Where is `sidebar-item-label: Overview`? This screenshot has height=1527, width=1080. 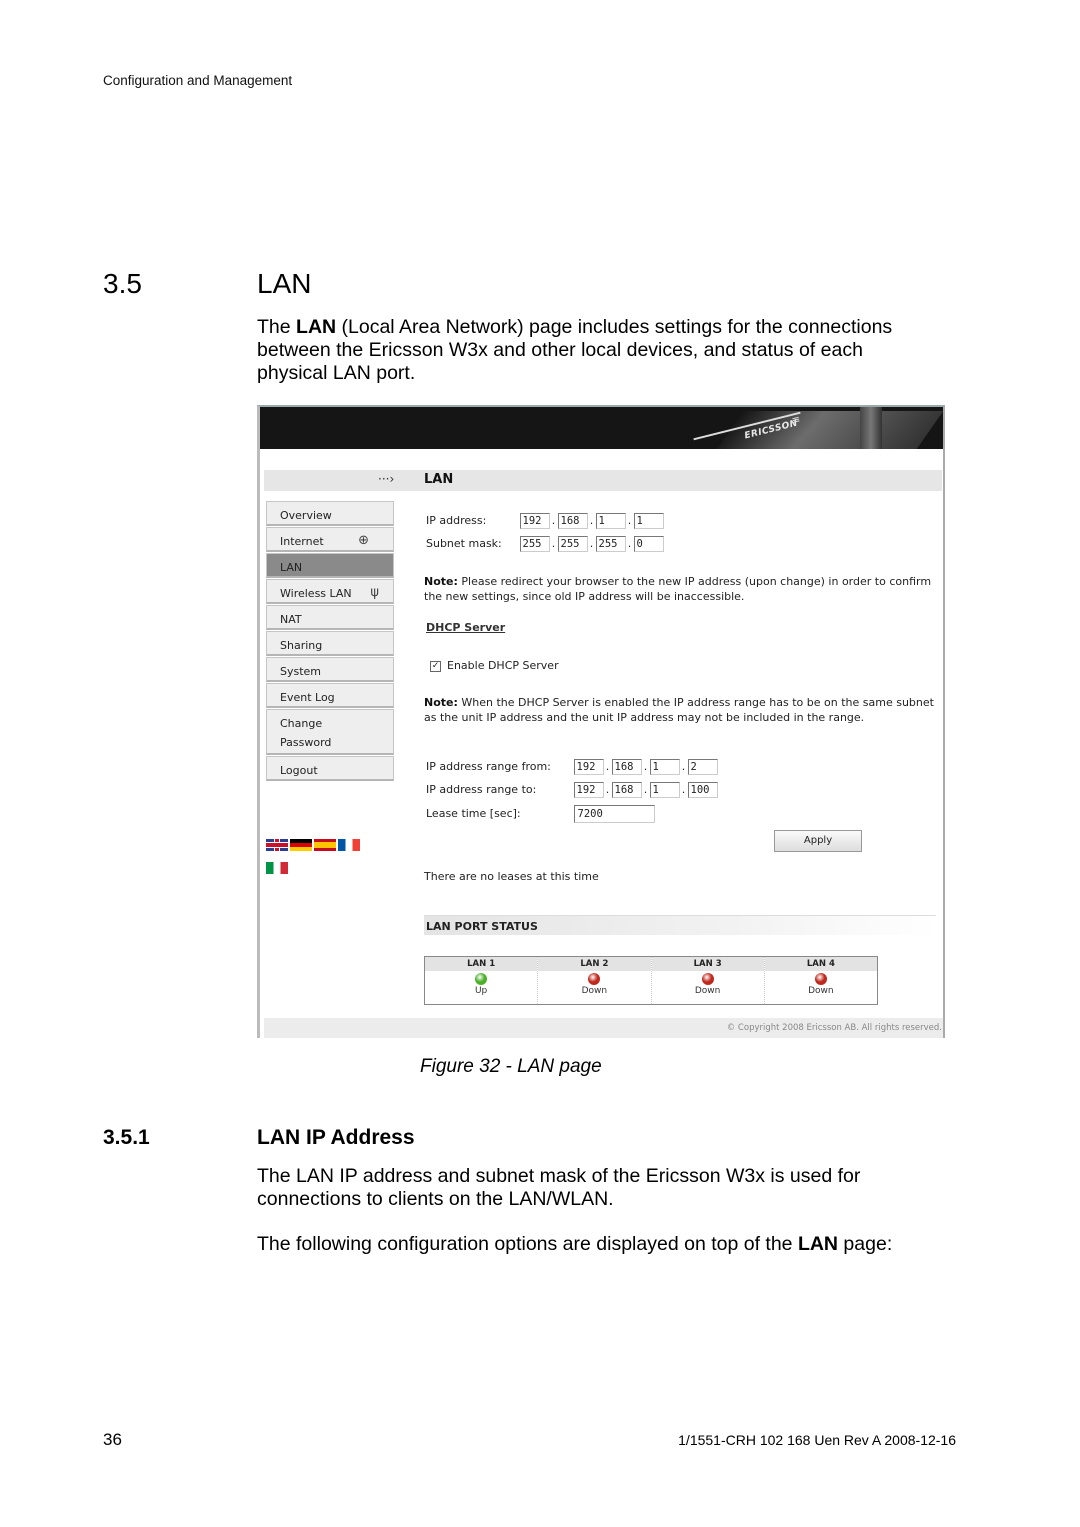
sidebar-item-label: Overview is located at coordinates (306, 515).